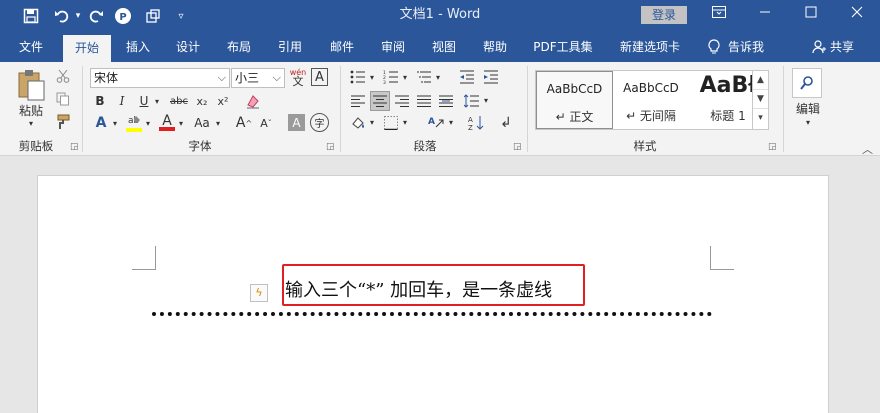 The height and width of the screenshot is (413, 880). What do you see at coordinates (857, 15) in the screenshot?
I see `close-icon` at bounding box center [857, 15].